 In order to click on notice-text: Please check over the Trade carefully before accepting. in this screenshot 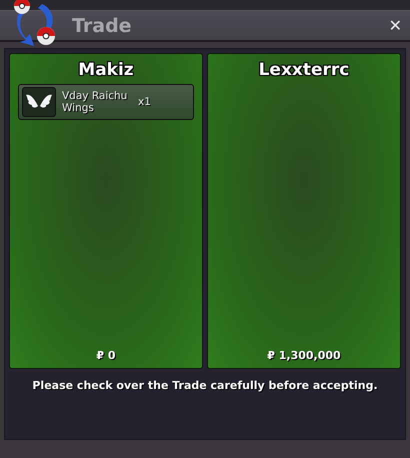, I will do `click(205, 385)`.